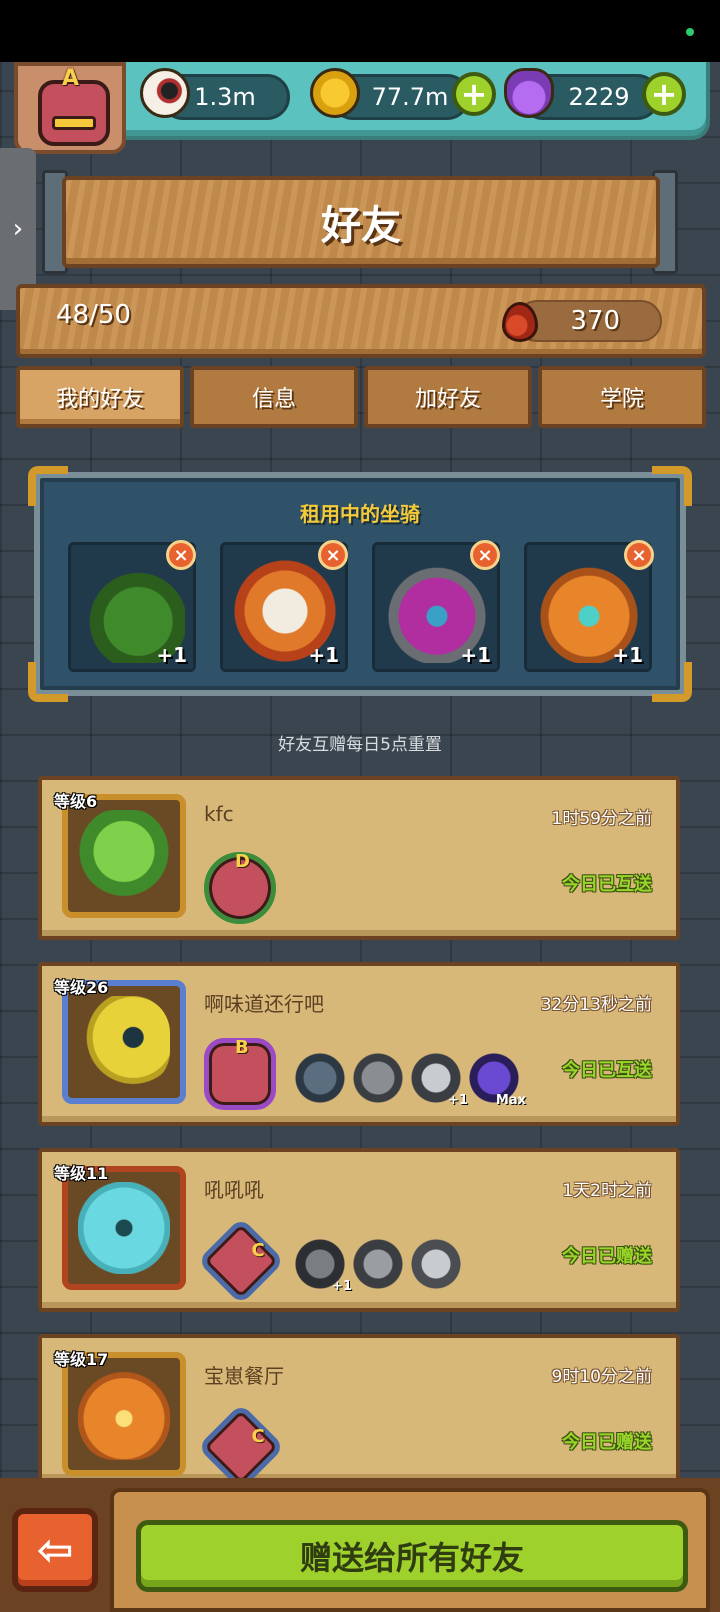 The image size is (720, 1612). What do you see at coordinates (93, 315) in the screenshot?
I see `friend-count: 48/50` at bounding box center [93, 315].